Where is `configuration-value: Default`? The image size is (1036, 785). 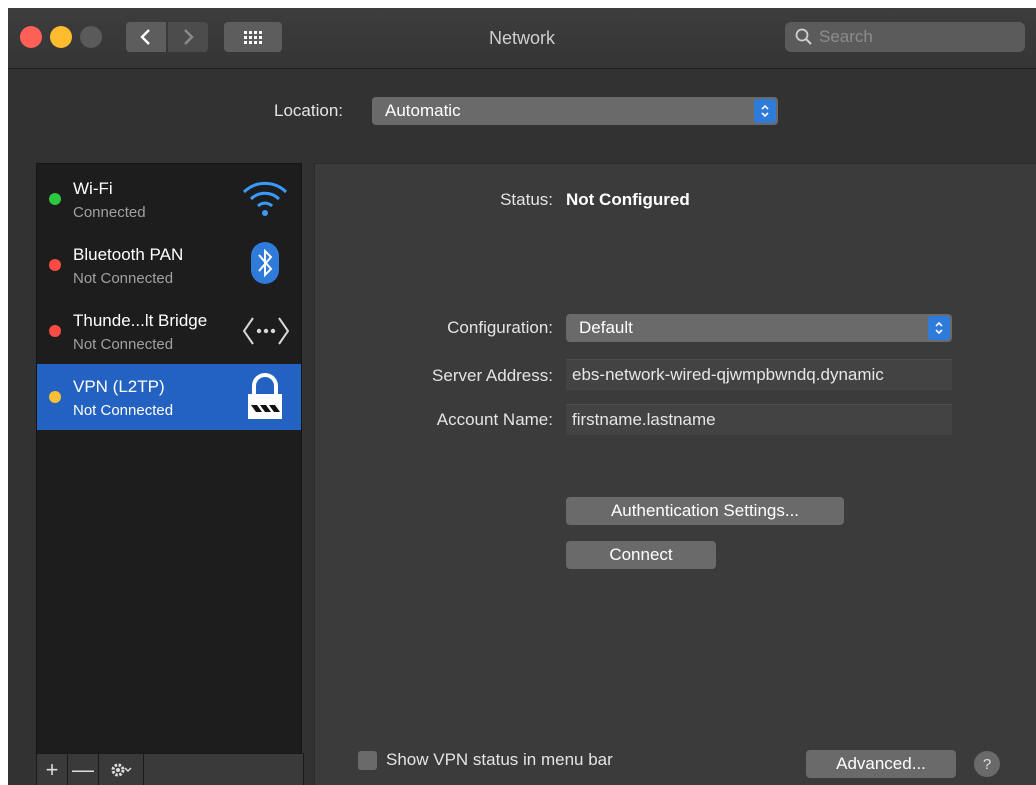 configuration-value: Default is located at coordinates (606, 327).